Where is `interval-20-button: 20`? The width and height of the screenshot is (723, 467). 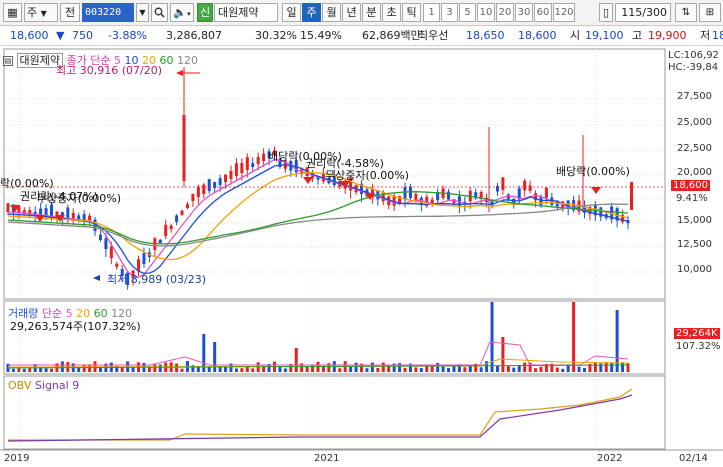 interval-20-button: 20 is located at coordinates (505, 12).